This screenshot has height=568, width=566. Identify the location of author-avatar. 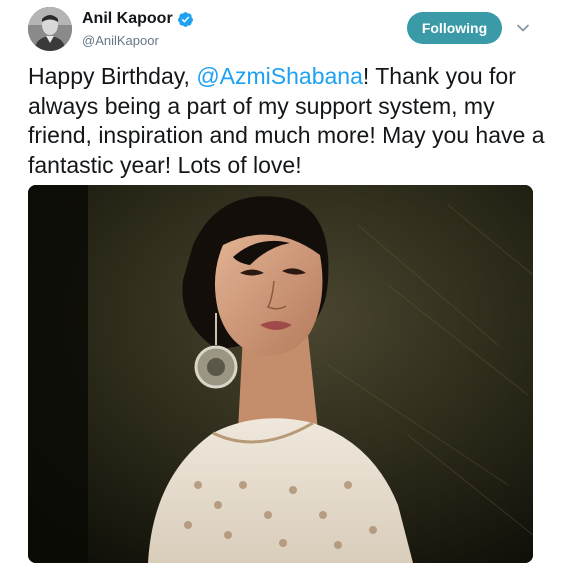
(50, 29).